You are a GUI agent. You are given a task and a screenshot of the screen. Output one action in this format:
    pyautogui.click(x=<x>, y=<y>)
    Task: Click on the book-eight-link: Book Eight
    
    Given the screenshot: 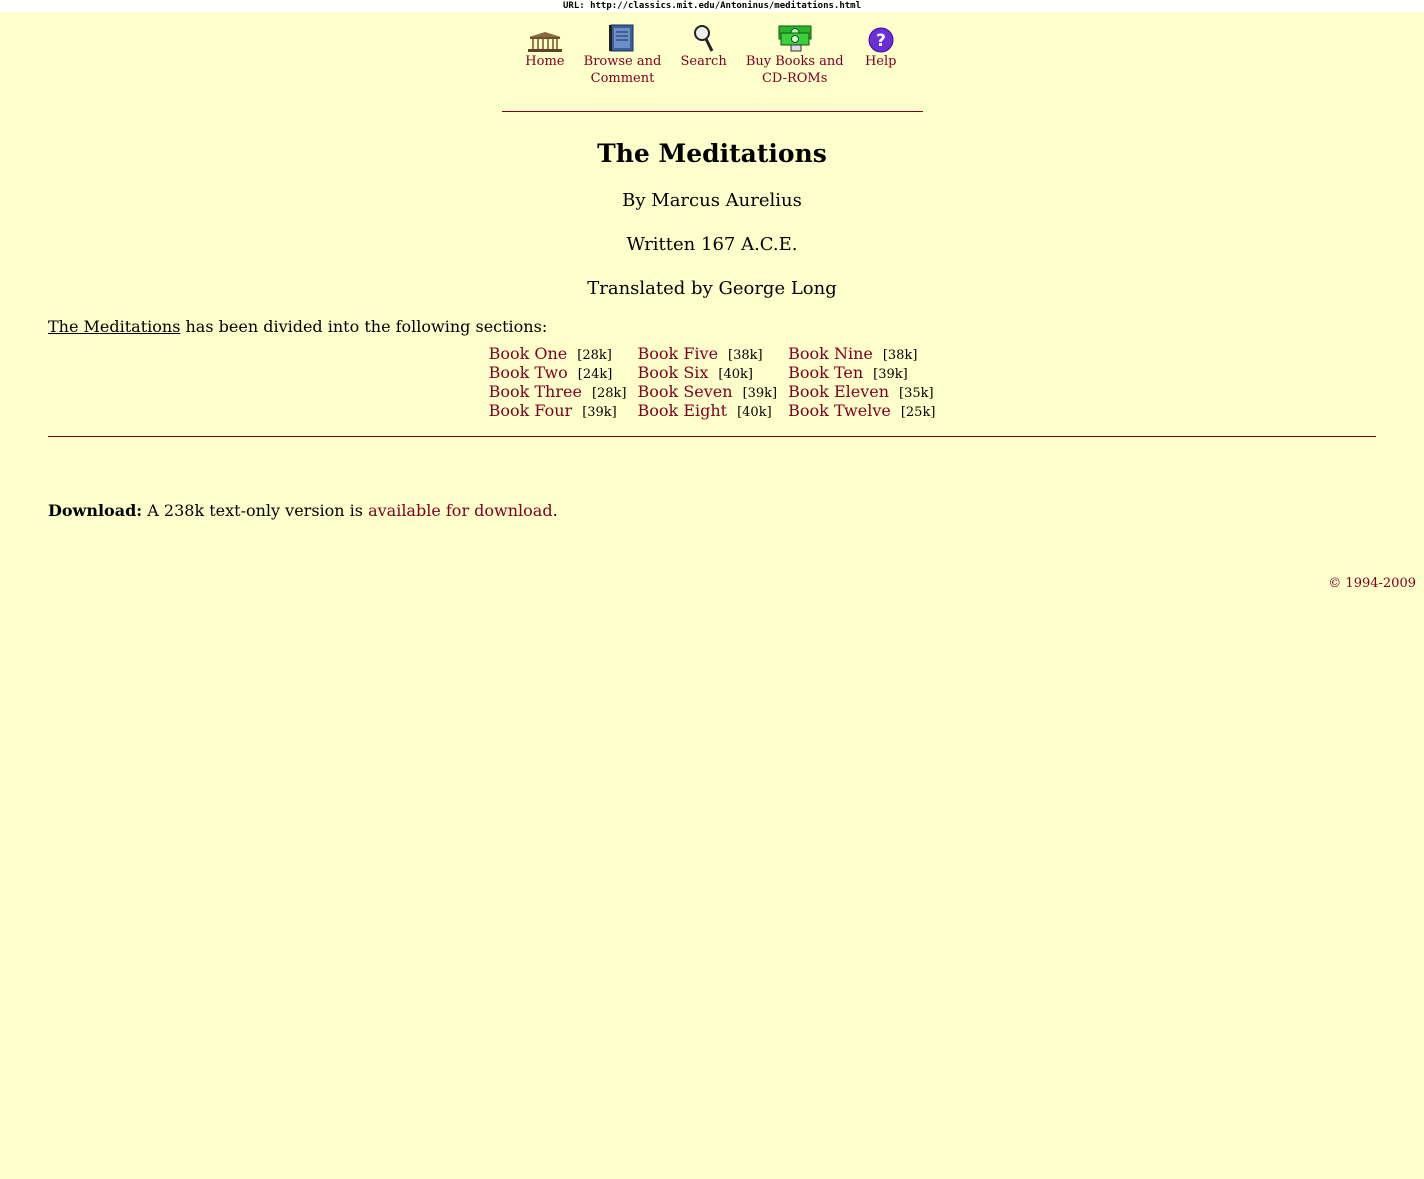 What is the action you would take?
    pyautogui.click(x=683, y=410)
    